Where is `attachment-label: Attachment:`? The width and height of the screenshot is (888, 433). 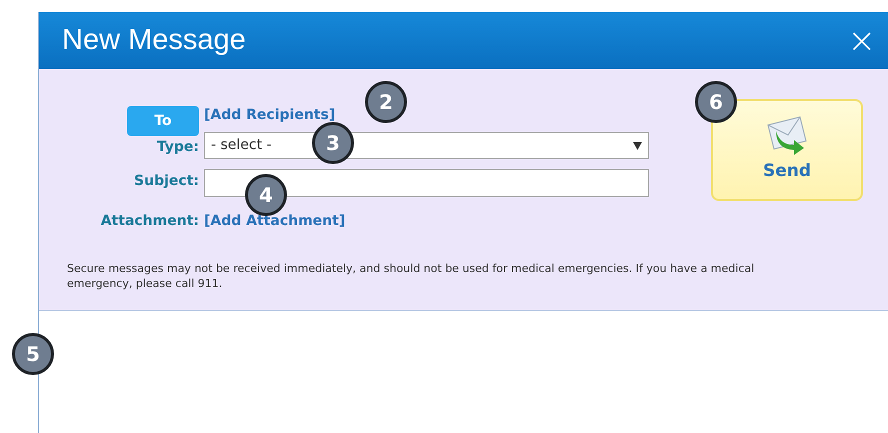 attachment-label: Attachment: is located at coordinates (149, 221).